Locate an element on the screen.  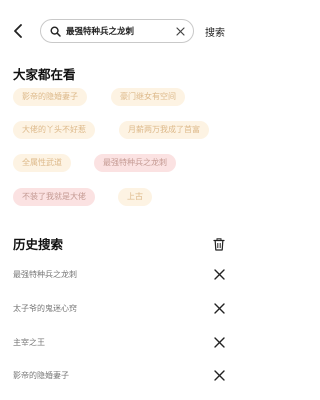
history-item: 最强特种兵之龙刺 is located at coordinates (120, 275).